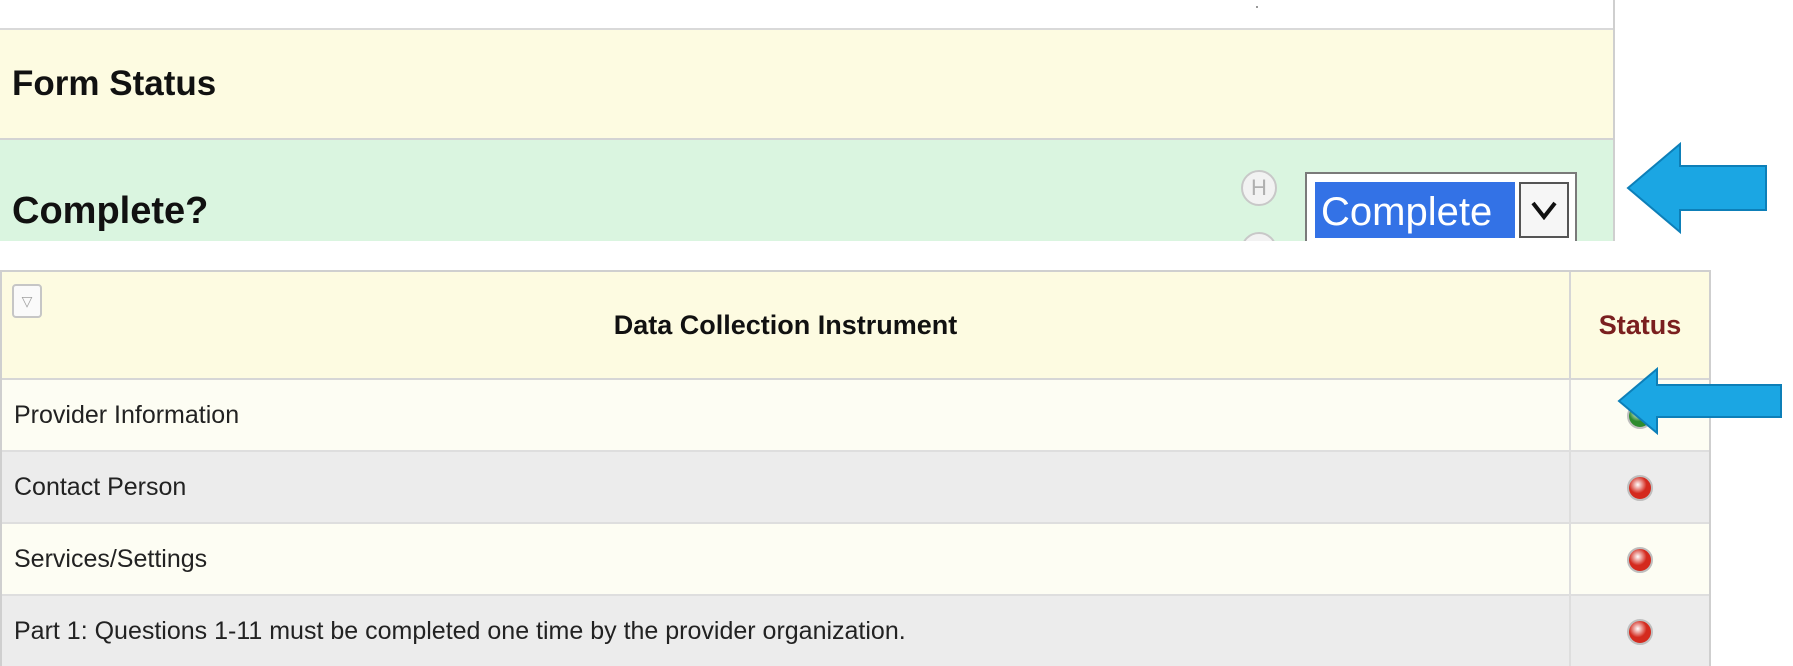 This screenshot has height=666, width=1793. Describe the element at coordinates (806, 85) in the screenshot. I see `form-status-header: Form Status` at that location.